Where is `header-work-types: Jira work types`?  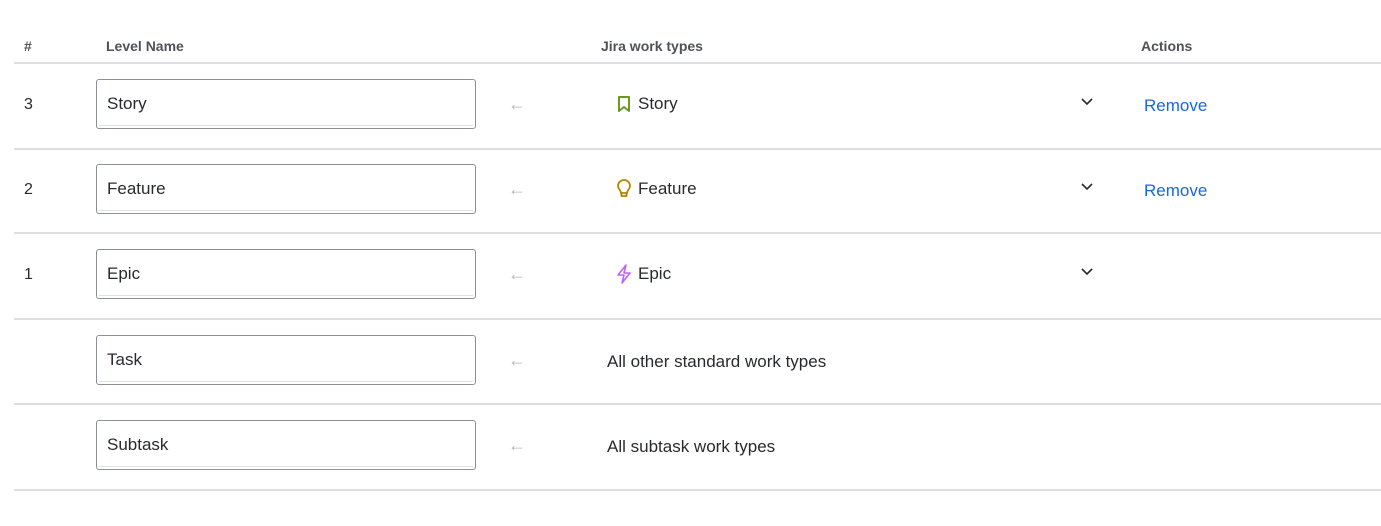
header-work-types: Jira work types is located at coordinates (652, 46).